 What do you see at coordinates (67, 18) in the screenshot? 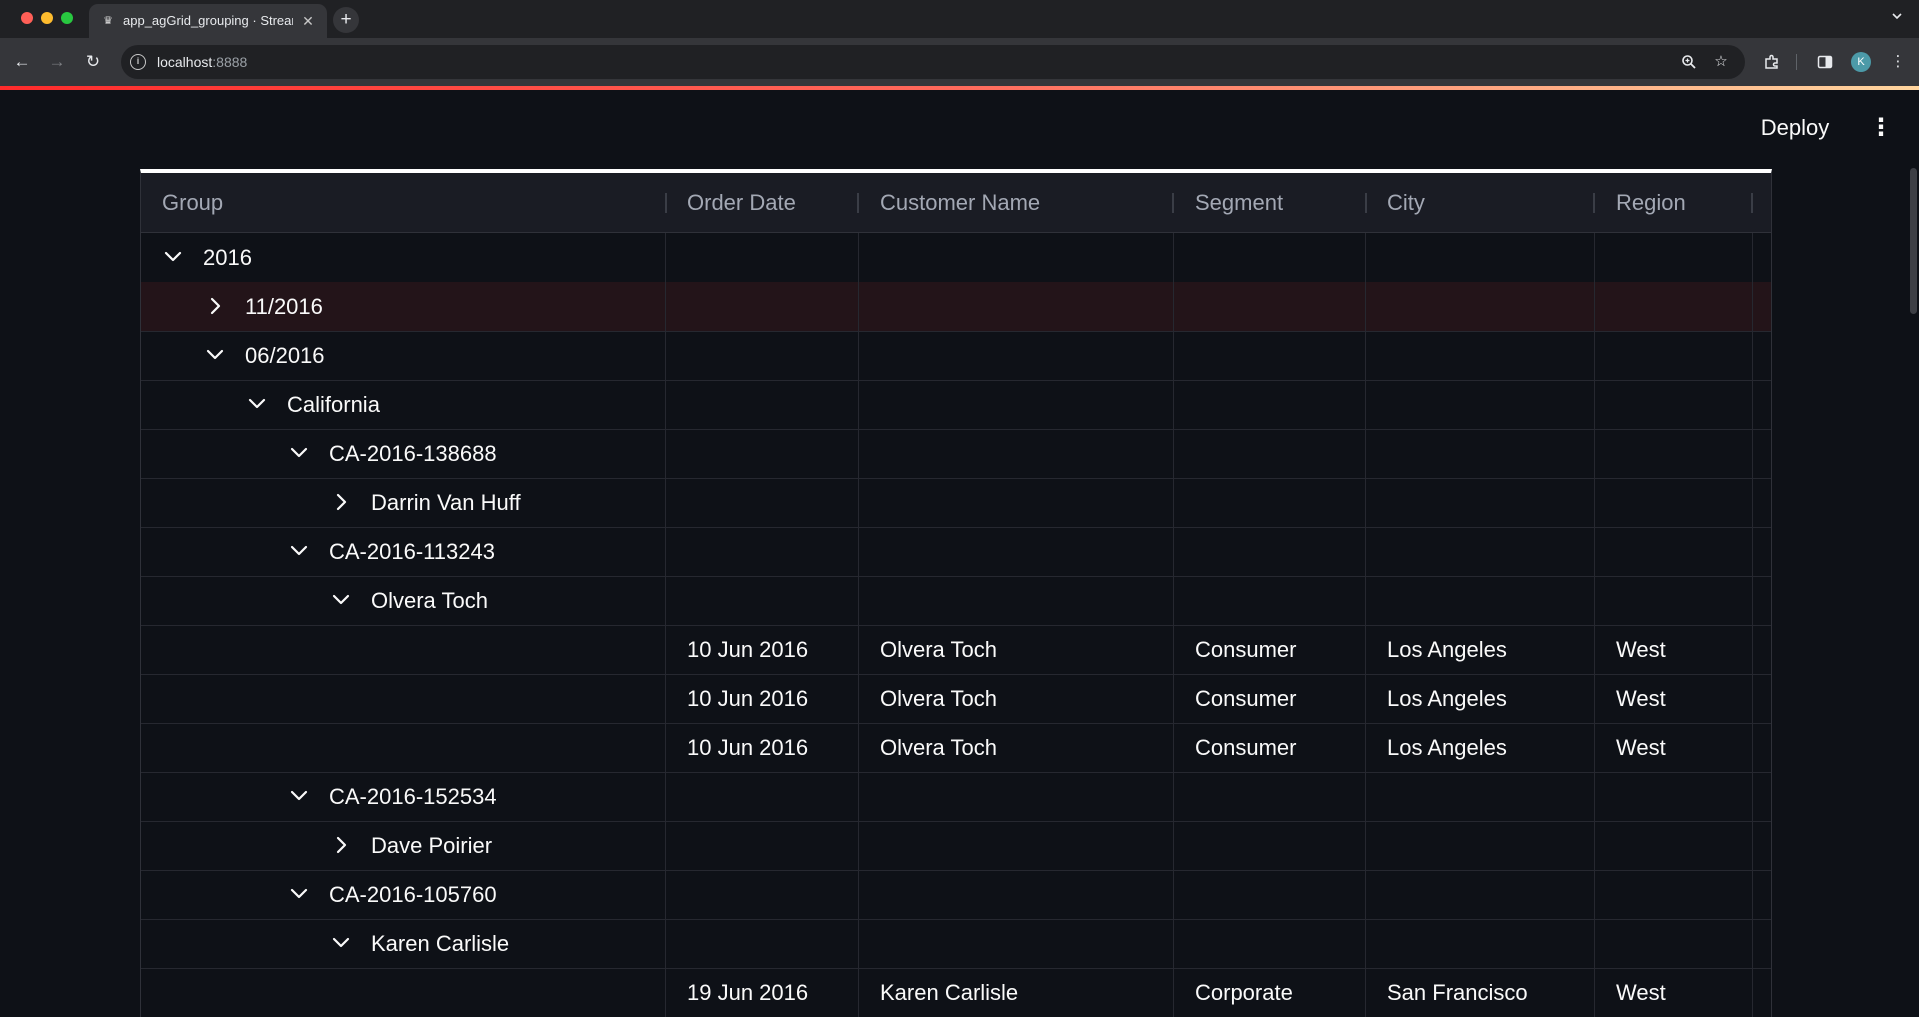
I see `maximize-window-button` at bounding box center [67, 18].